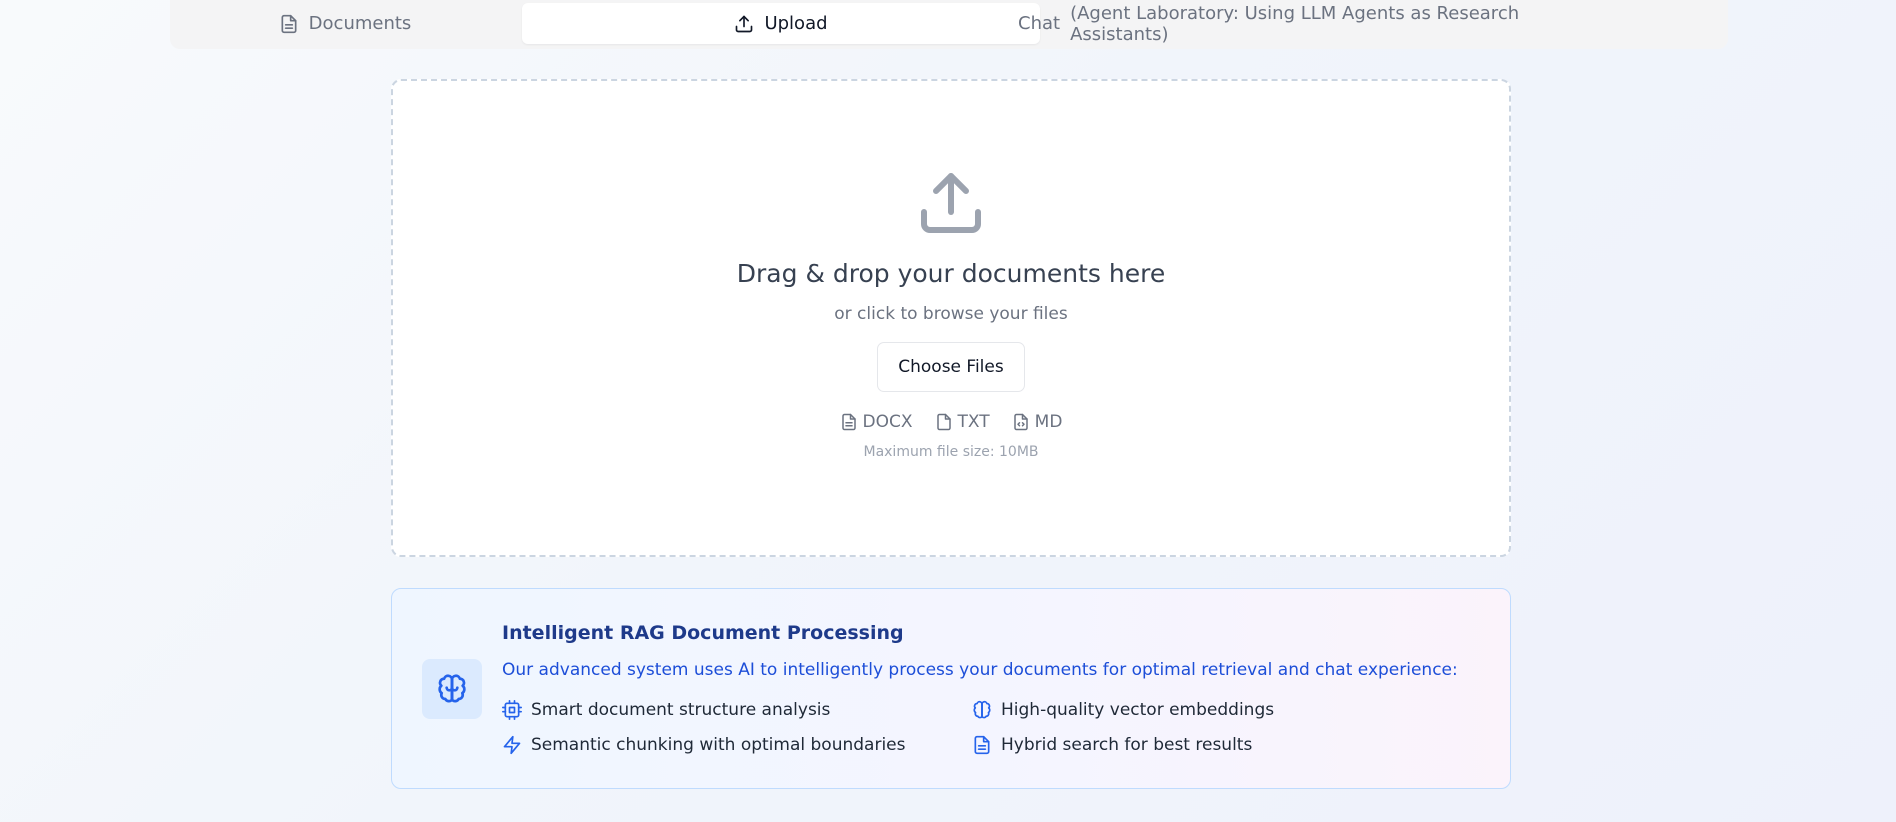  I want to click on type-label: DOCX, so click(887, 422).